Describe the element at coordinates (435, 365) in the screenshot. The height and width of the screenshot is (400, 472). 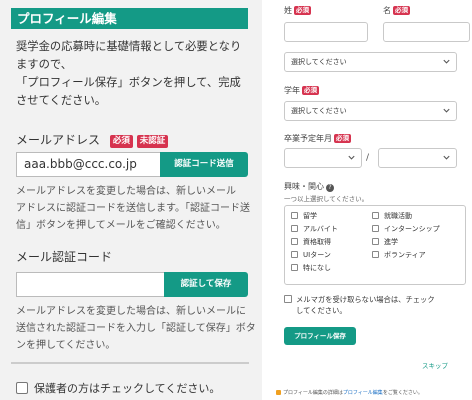
I see `skip-link: スキップ` at that location.